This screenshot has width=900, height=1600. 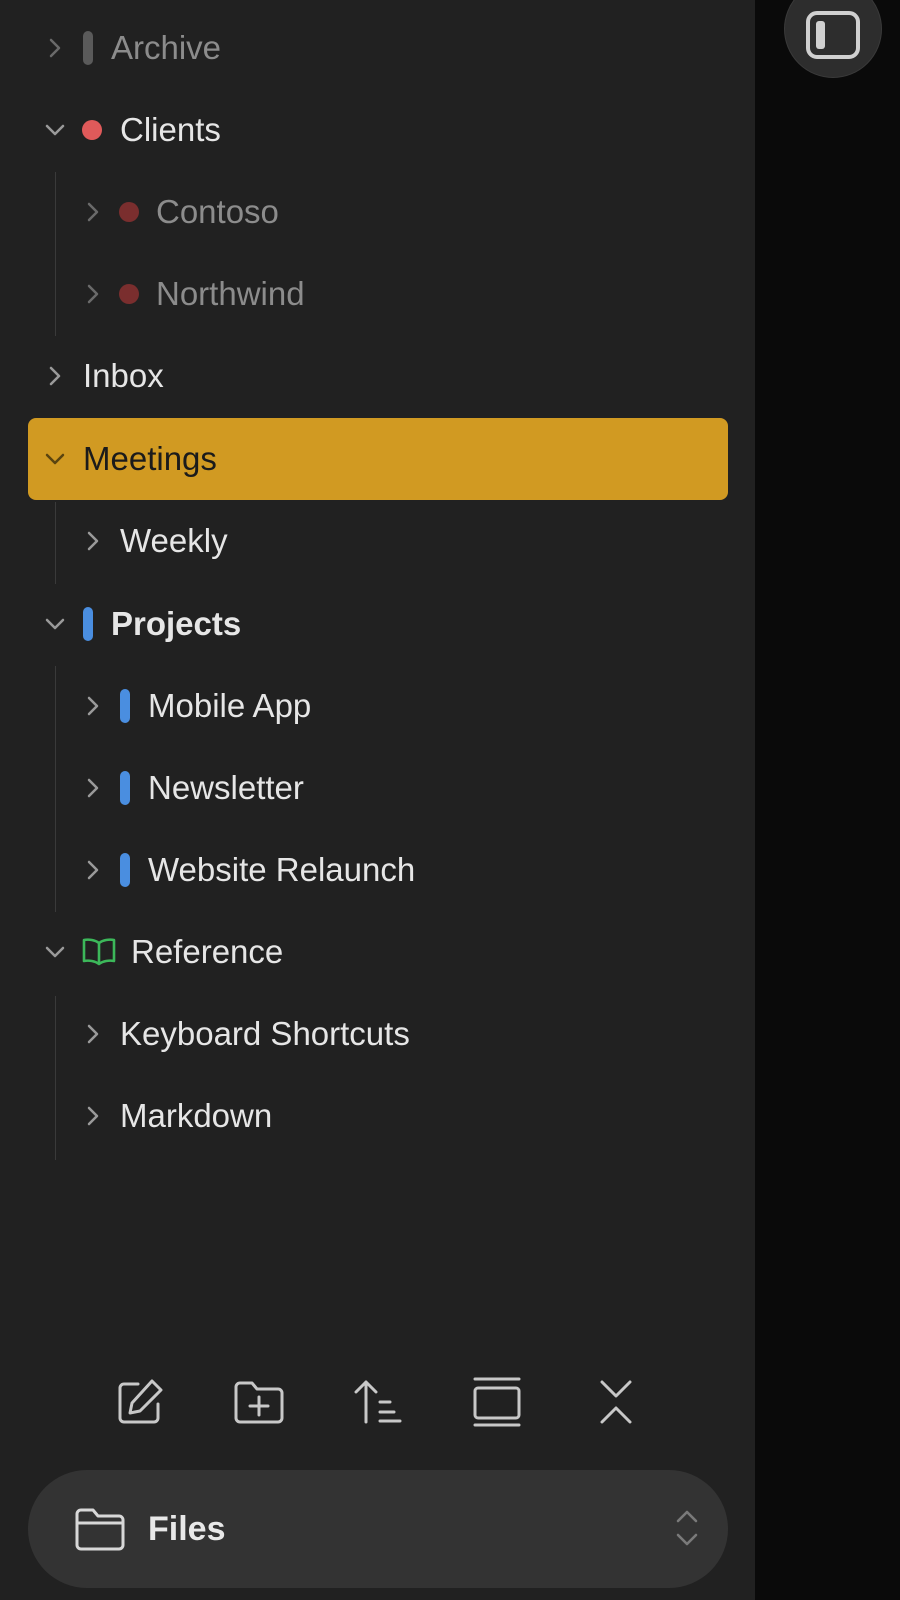 What do you see at coordinates (378, 376) in the screenshot?
I see `folder-inbox: Inbox` at bounding box center [378, 376].